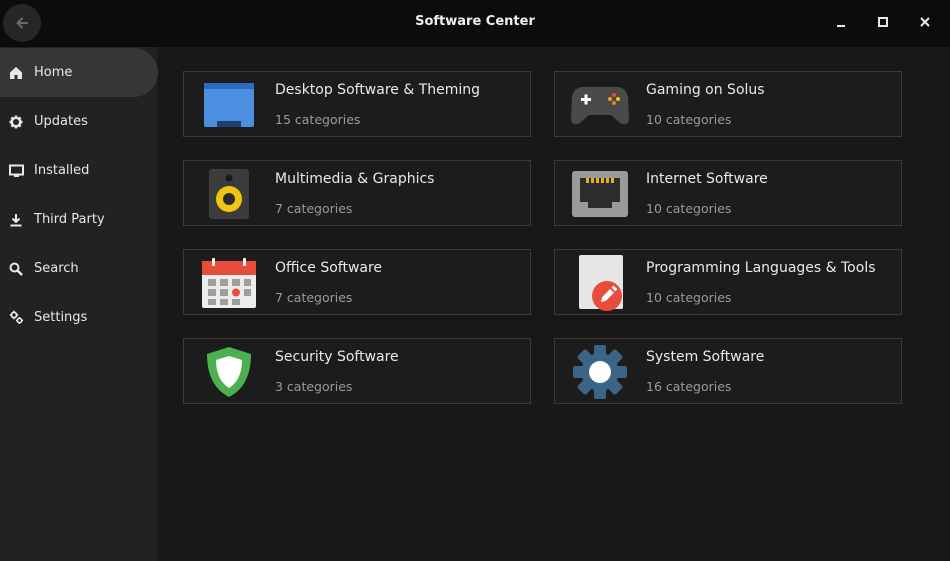 Image resolution: width=950 pixels, height=561 pixels. What do you see at coordinates (728, 104) in the screenshot?
I see `category-card-gaming: Gaming on Solus 10 categories` at bounding box center [728, 104].